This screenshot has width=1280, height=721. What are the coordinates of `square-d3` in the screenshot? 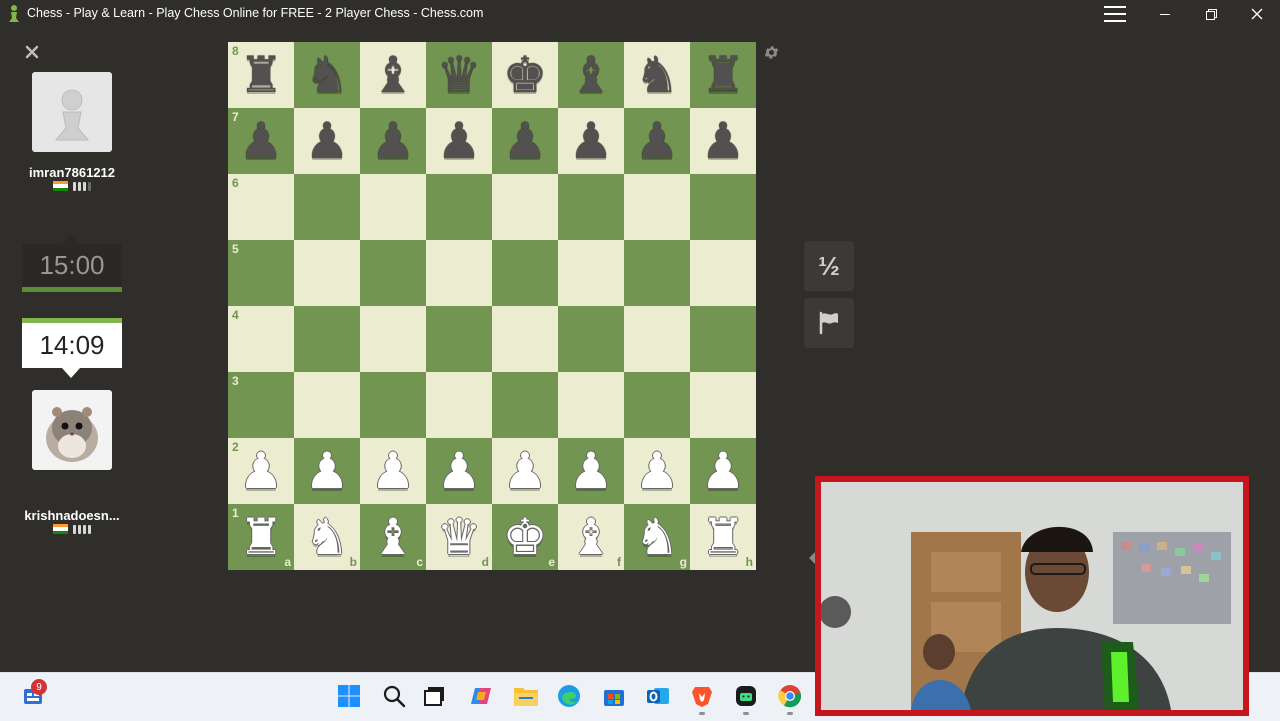 It's located at (459, 405).